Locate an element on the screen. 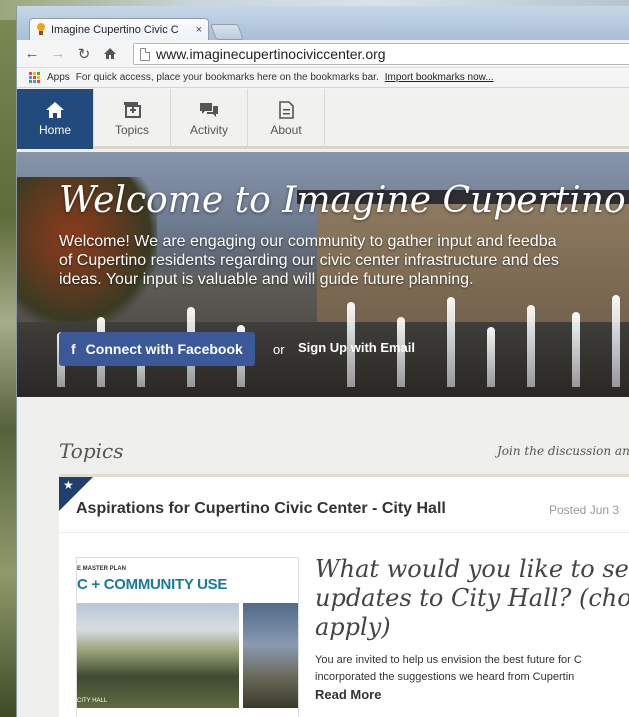 This screenshot has width=629, height=717. thumbnail-caption-top: E MASTER PLAN is located at coordinates (102, 569).